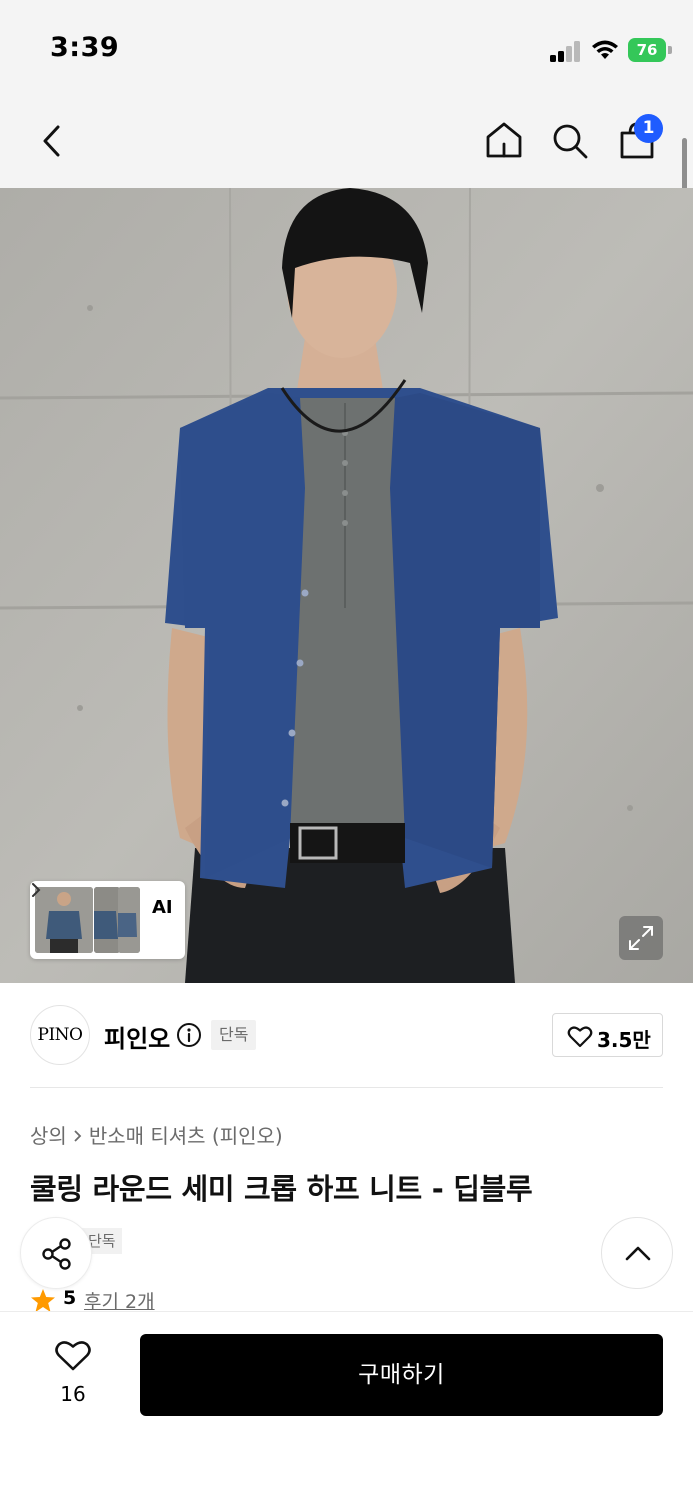  Describe the element at coordinates (346, 48) in the screenshot. I see `status-bar: 3:39 76` at that location.